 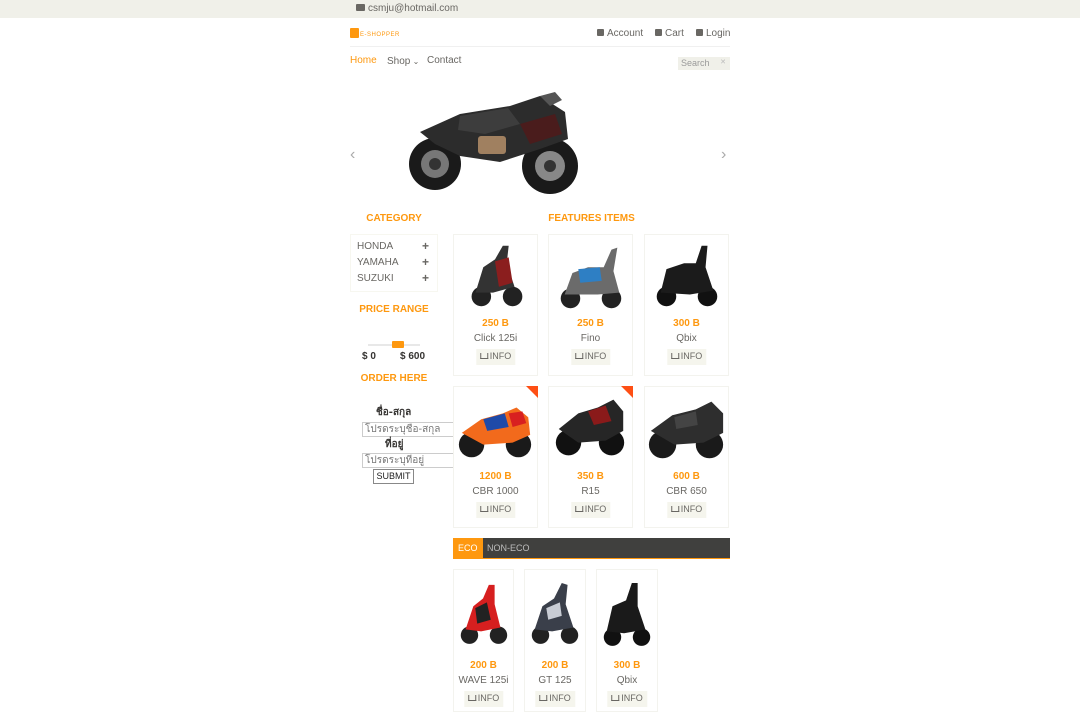 I want to click on product-card: 600 B CBR 650 INFO, so click(x=686, y=457).